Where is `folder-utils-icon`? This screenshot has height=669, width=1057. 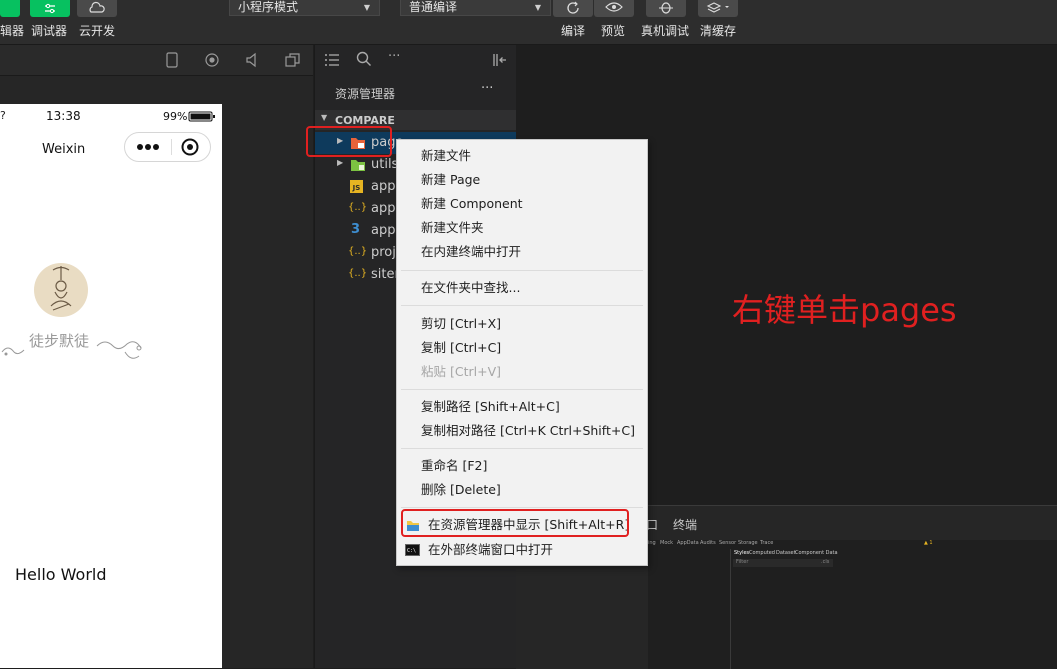
folder-utils-icon is located at coordinates (358, 165).